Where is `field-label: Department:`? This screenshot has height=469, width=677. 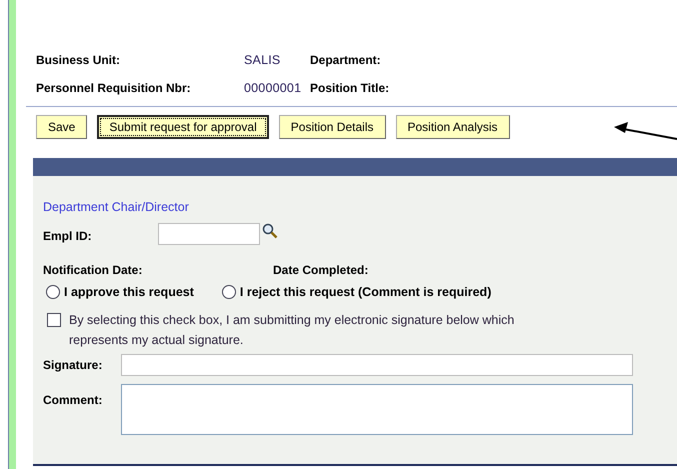 field-label: Department: is located at coordinates (345, 60).